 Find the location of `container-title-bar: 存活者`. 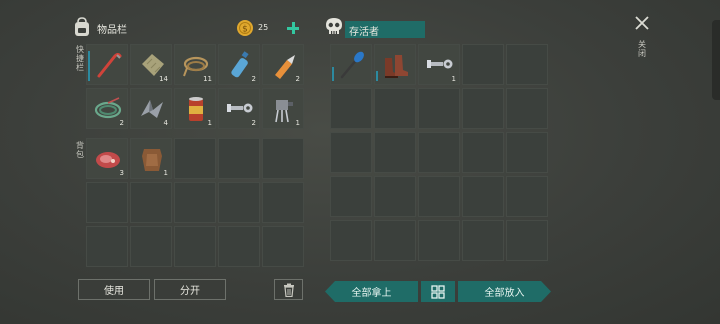

container-title-bar: 存活者 is located at coordinates (385, 29).